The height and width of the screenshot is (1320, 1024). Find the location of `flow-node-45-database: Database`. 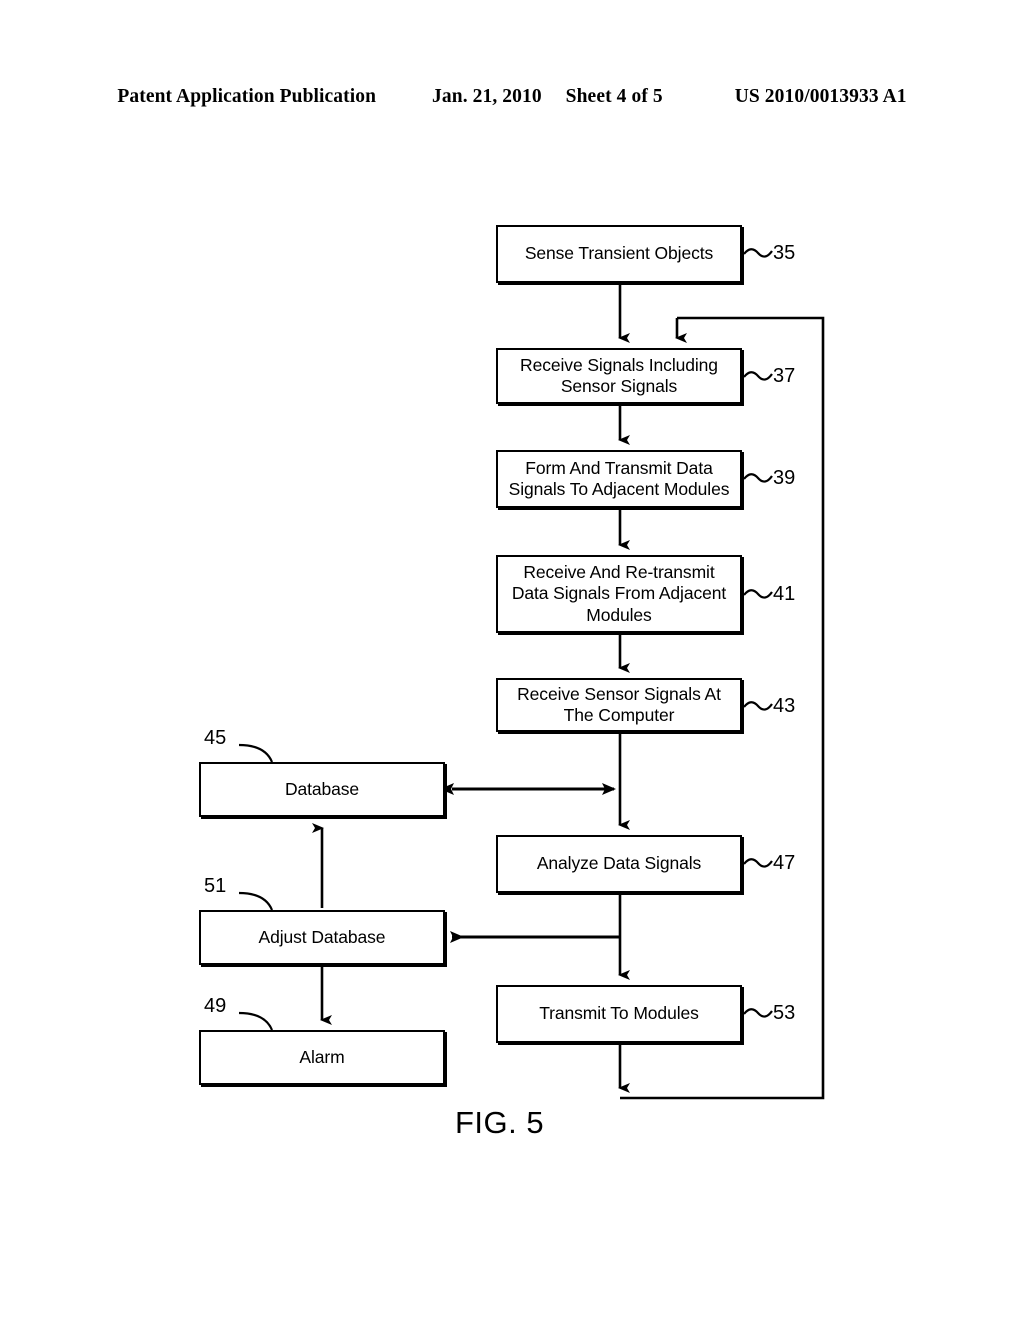

flow-node-45-database: Database is located at coordinates (322, 789).